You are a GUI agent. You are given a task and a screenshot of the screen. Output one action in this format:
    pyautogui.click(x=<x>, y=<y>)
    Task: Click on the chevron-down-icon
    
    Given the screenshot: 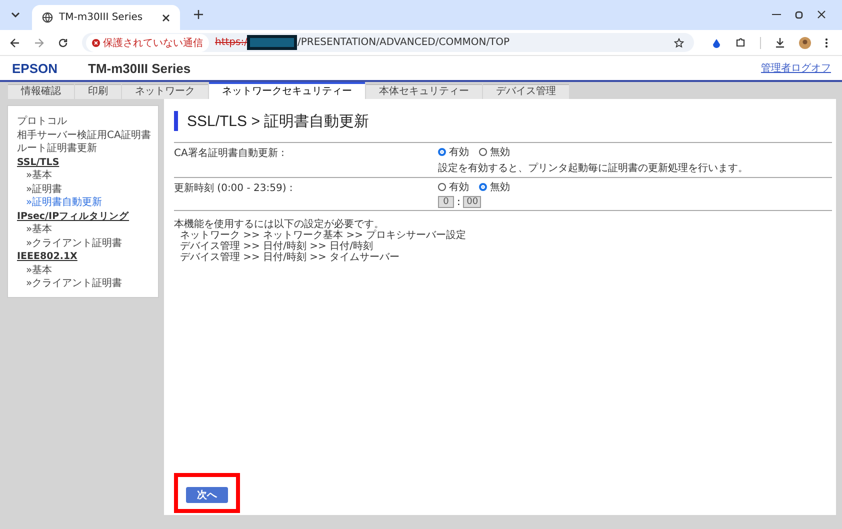 What is the action you would take?
    pyautogui.click(x=15, y=15)
    